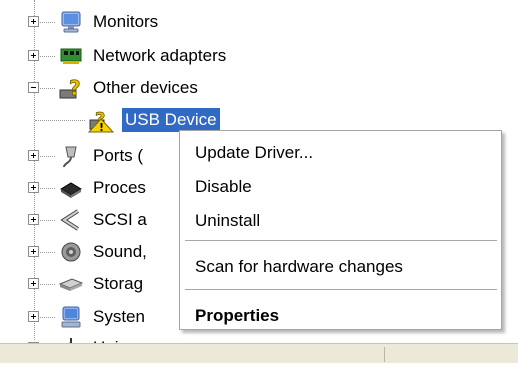  What do you see at coordinates (259, 22) in the screenshot?
I see `tree-item-monitors: Monitors` at bounding box center [259, 22].